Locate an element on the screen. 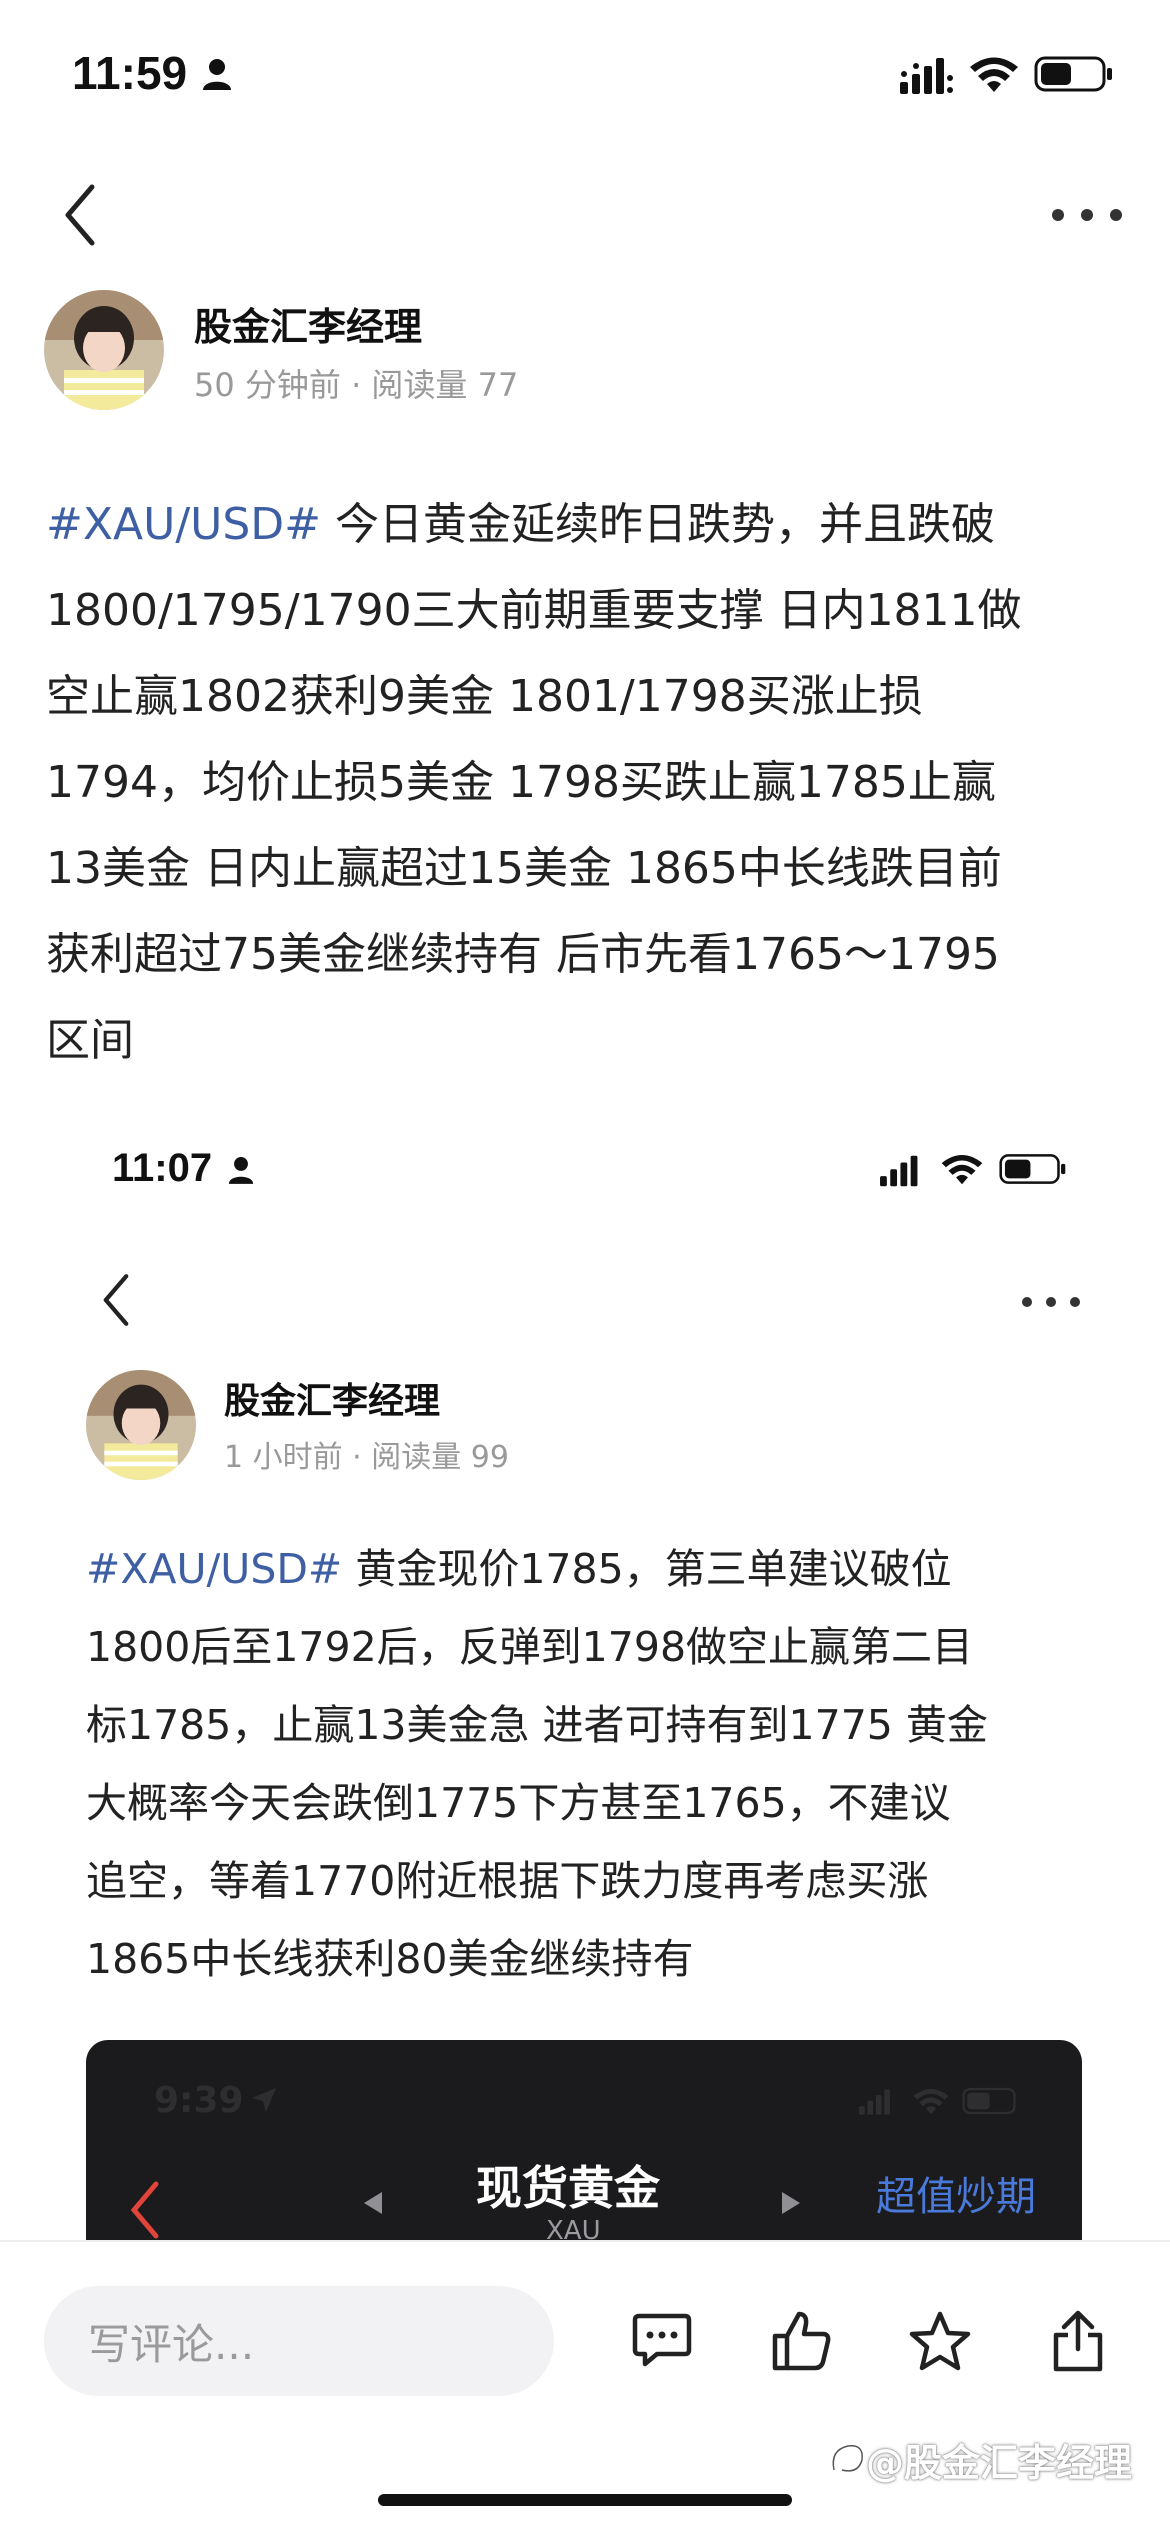 The width and height of the screenshot is (1170, 2532). thumbs-up-icon is located at coordinates (801, 2341).